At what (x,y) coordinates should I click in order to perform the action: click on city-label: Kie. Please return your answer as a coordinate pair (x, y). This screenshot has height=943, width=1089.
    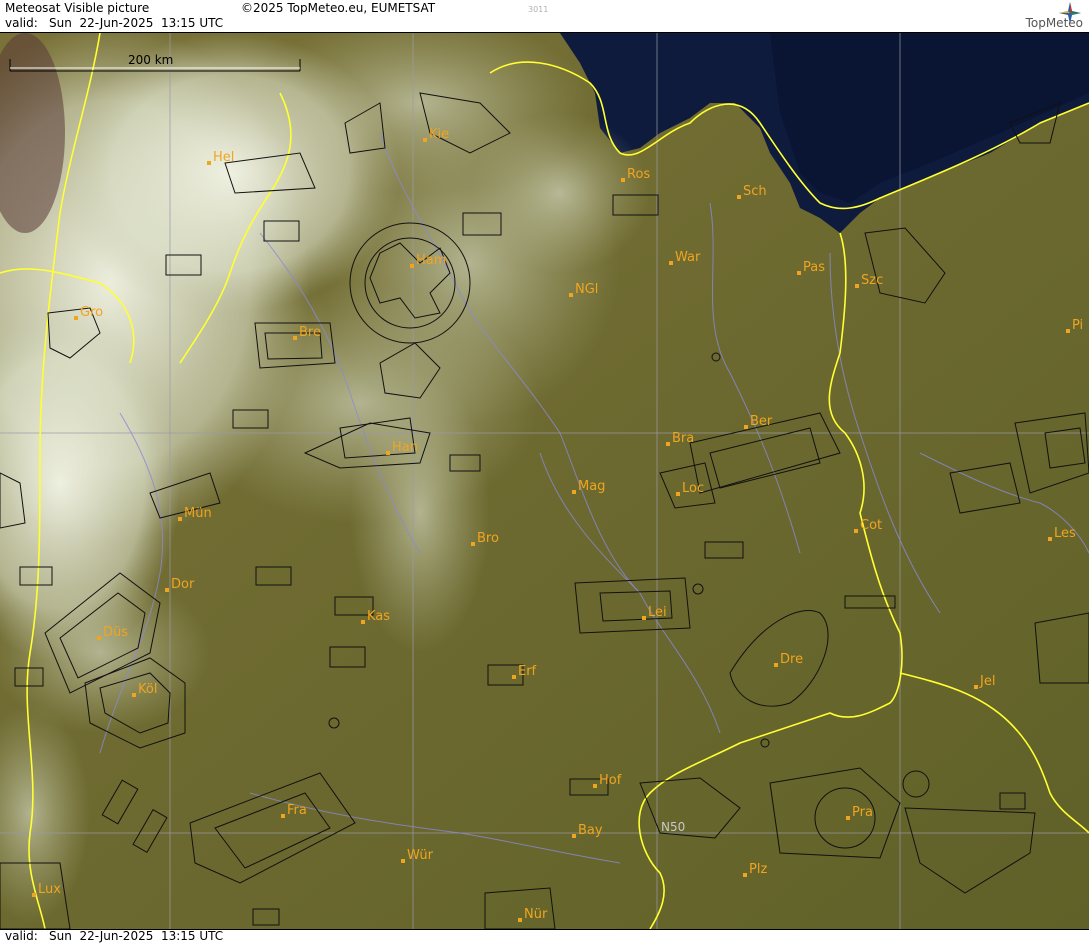
    Looking at the image, I should click on (439, 134).